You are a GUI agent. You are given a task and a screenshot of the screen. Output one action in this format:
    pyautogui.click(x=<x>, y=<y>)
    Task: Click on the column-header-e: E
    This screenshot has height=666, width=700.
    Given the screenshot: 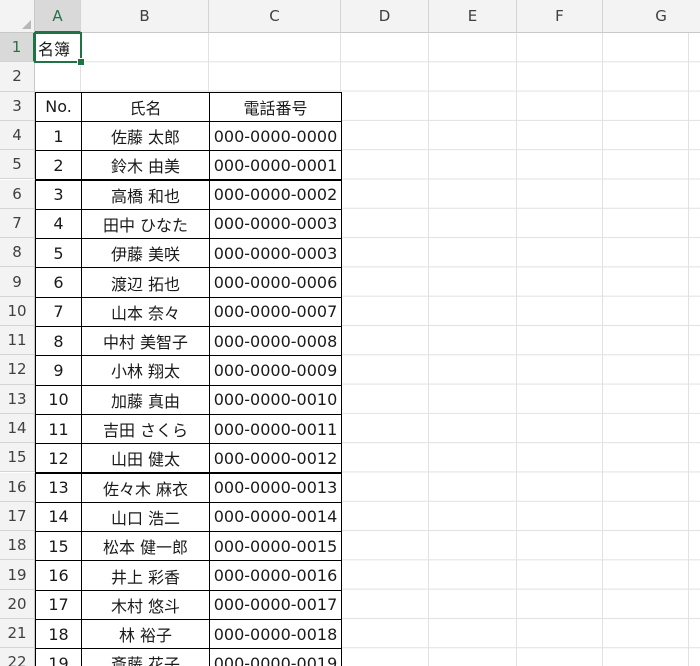 What is the action you would take?
    pyautogui.click(x=473, y=16)
    